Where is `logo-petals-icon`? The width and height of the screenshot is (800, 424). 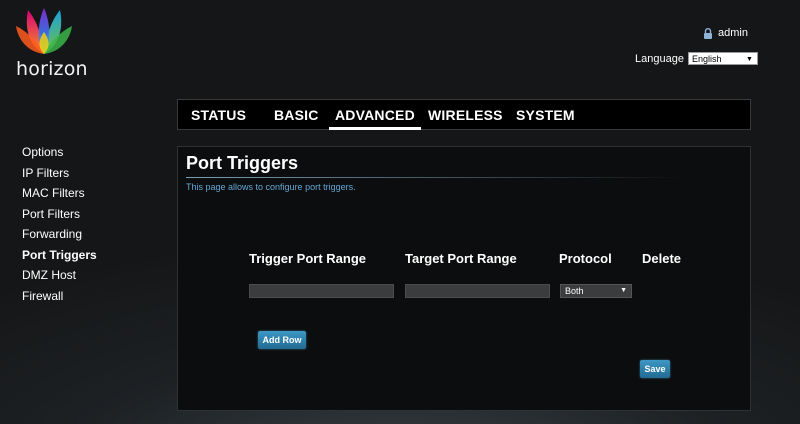
logo-petals-icon is located at coordinates (44, 31).